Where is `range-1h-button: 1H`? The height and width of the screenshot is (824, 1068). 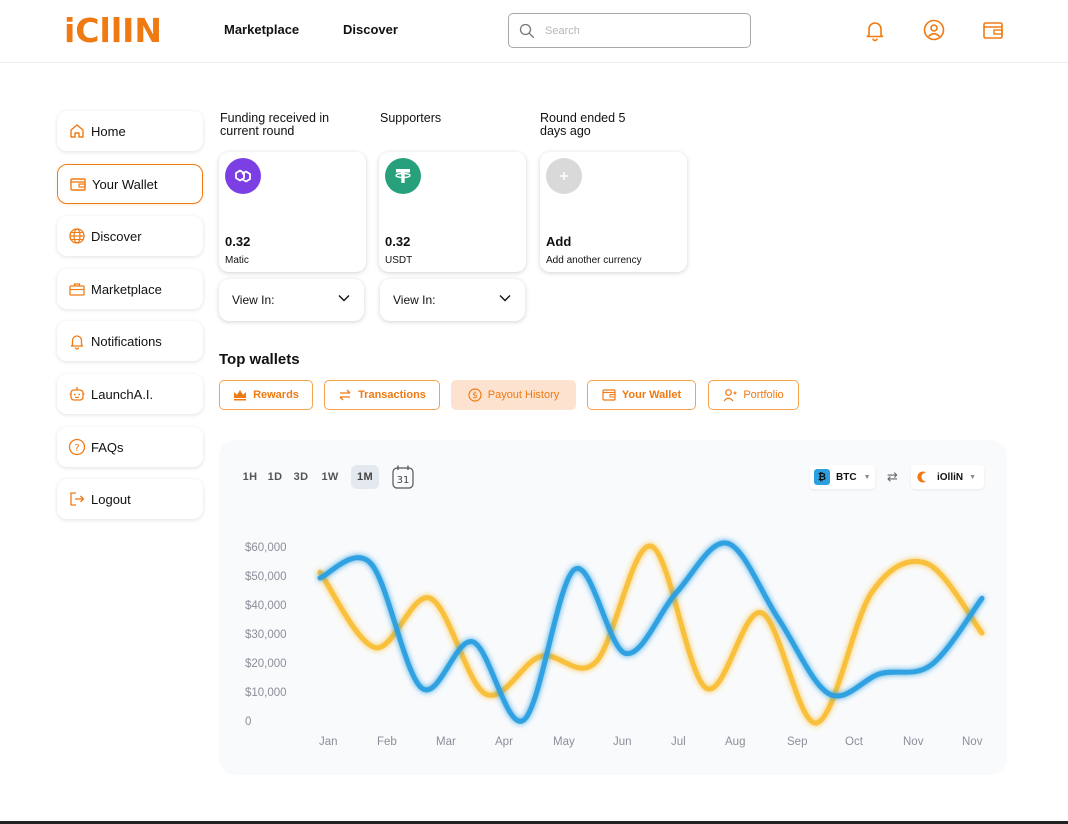
range-1h-button: 1H is located at coordinates (250, 477).